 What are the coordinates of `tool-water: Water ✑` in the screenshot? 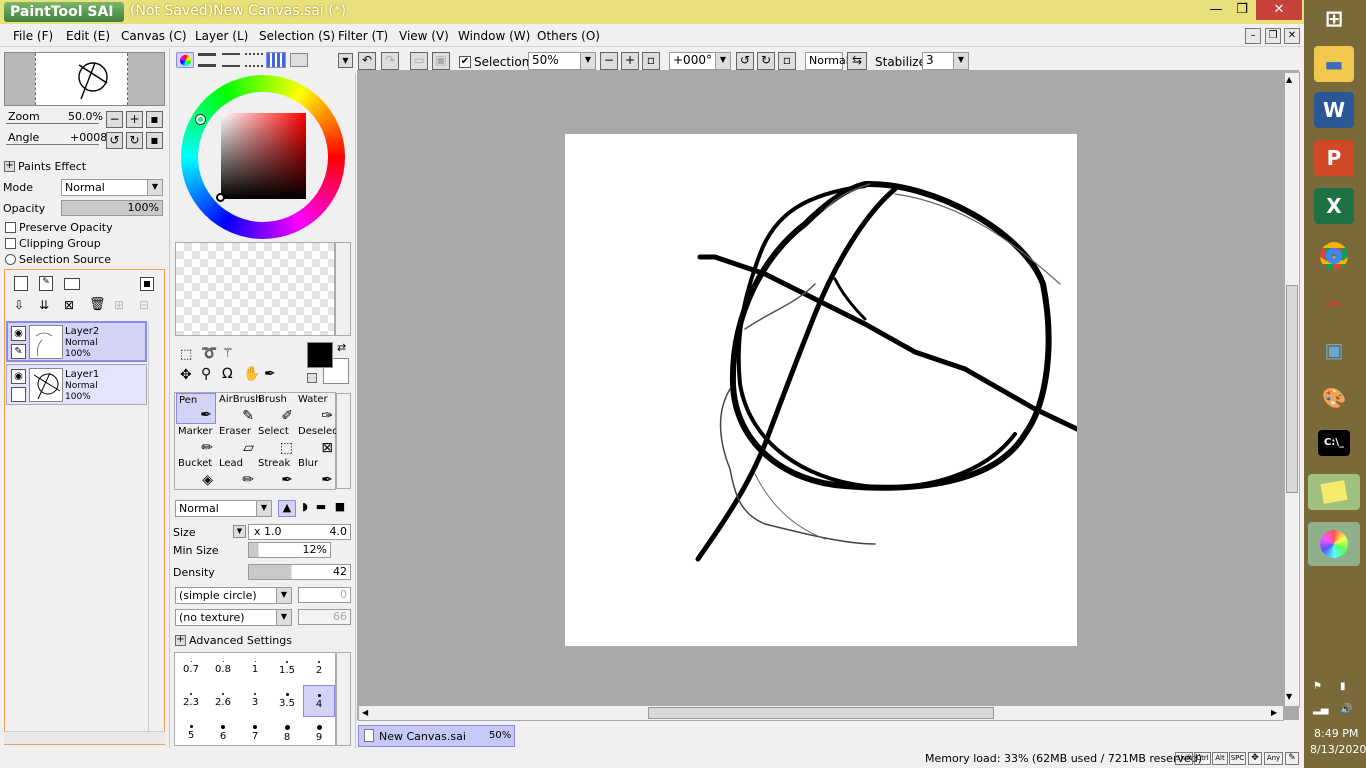 It's located at (316, 408).